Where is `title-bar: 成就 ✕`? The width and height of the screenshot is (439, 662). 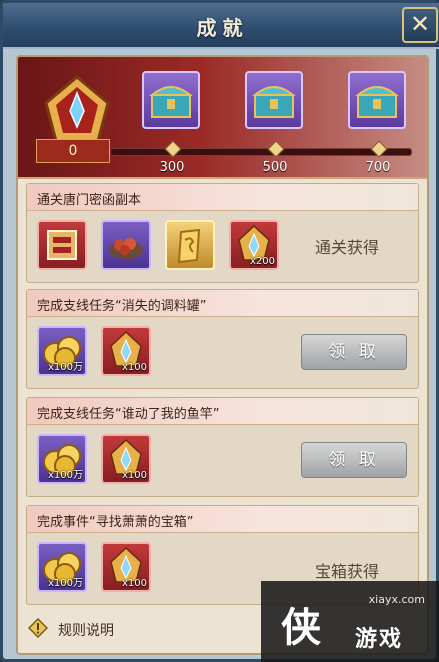 title-bar: 成就 ✕ is located at coordinates (221, 26).